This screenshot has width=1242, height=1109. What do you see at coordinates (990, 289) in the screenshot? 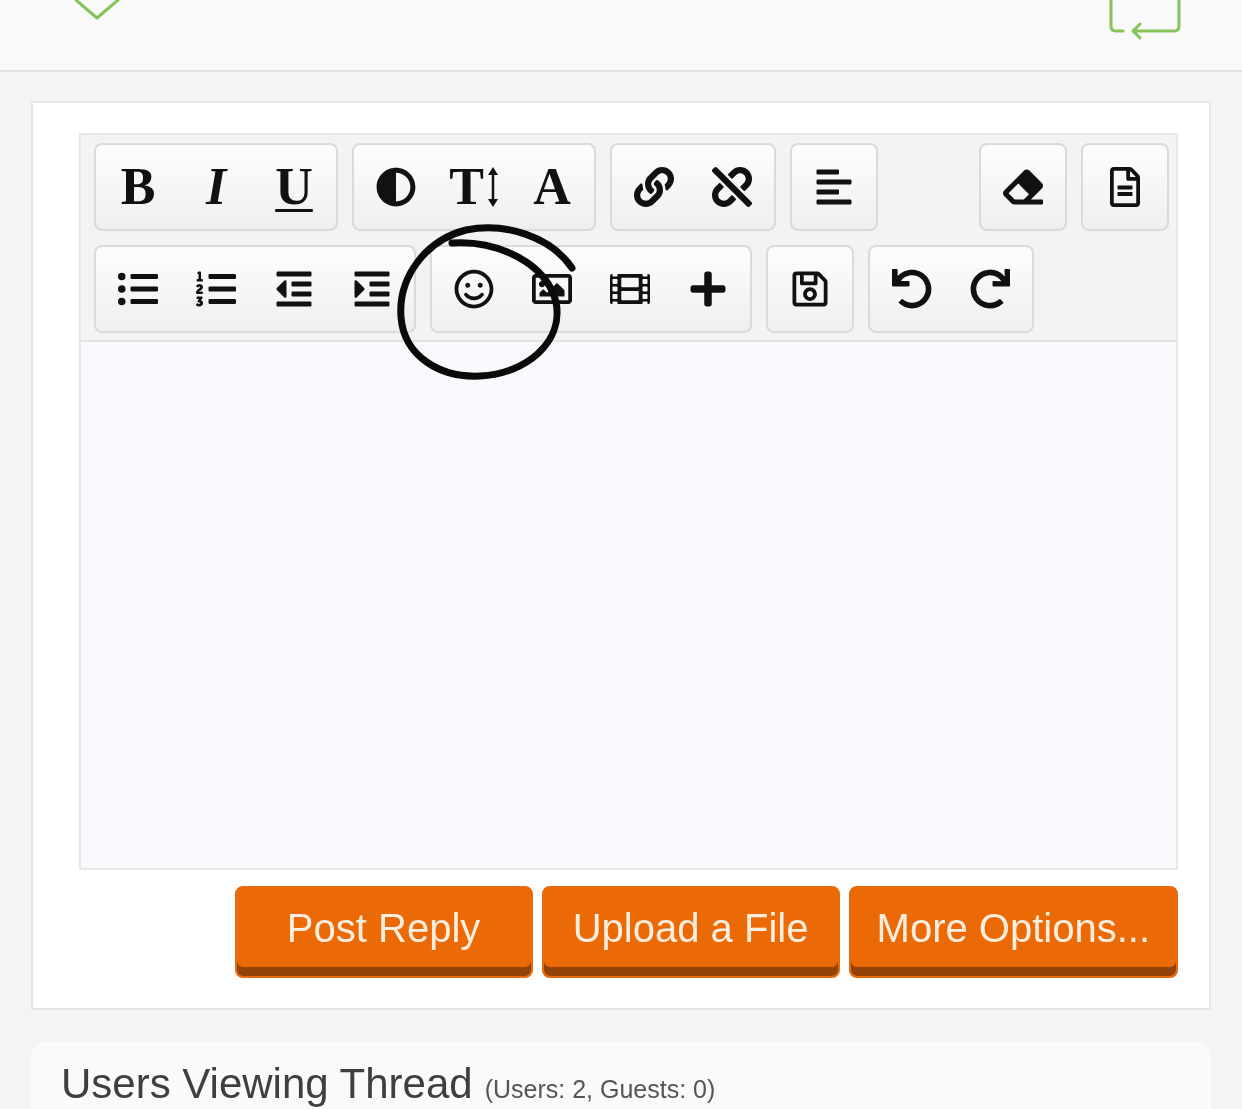
I see `redo-icon` at bounding box center [990, 289].